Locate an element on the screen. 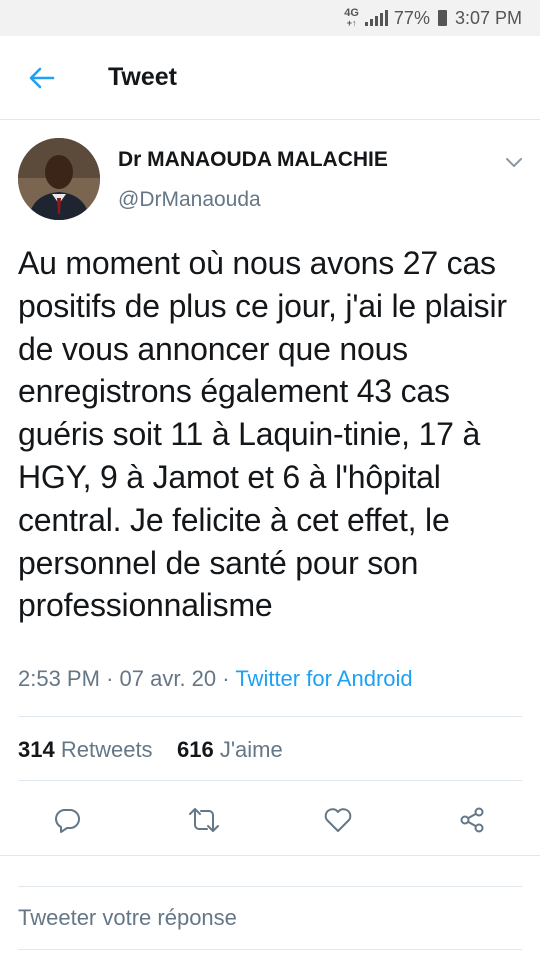 Image resolution: width=540 pixels, height=960 pixels. battery-percent: 77% is located at coordinates (411, 17).